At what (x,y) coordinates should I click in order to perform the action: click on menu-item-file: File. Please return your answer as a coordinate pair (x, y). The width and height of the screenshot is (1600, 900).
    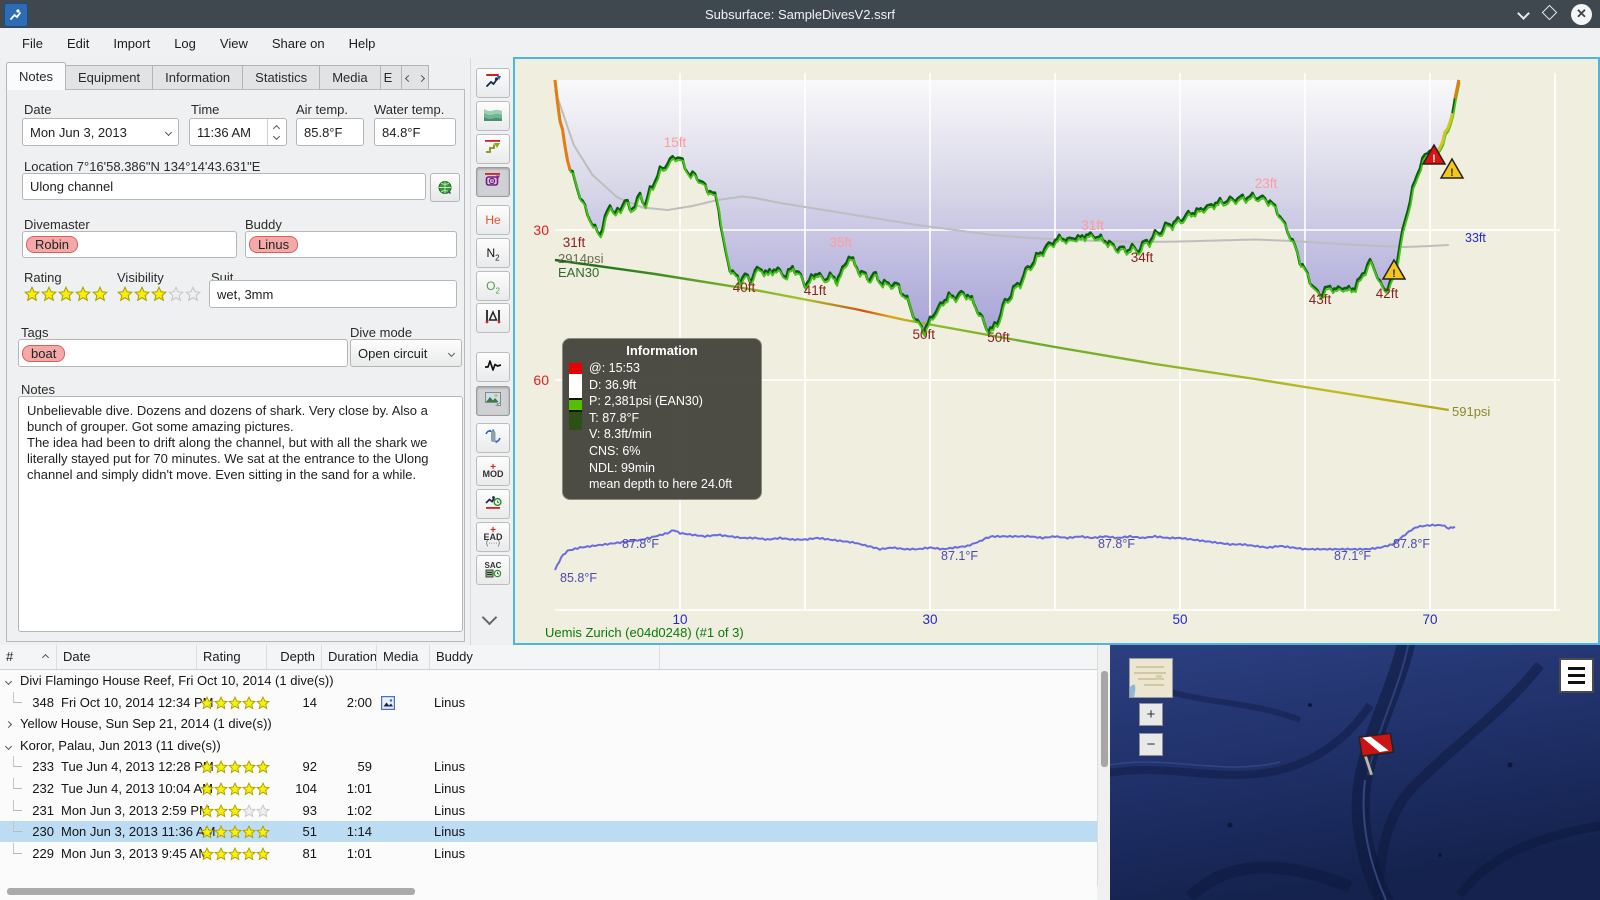
    Looking at the image, I should click on (32, 43).